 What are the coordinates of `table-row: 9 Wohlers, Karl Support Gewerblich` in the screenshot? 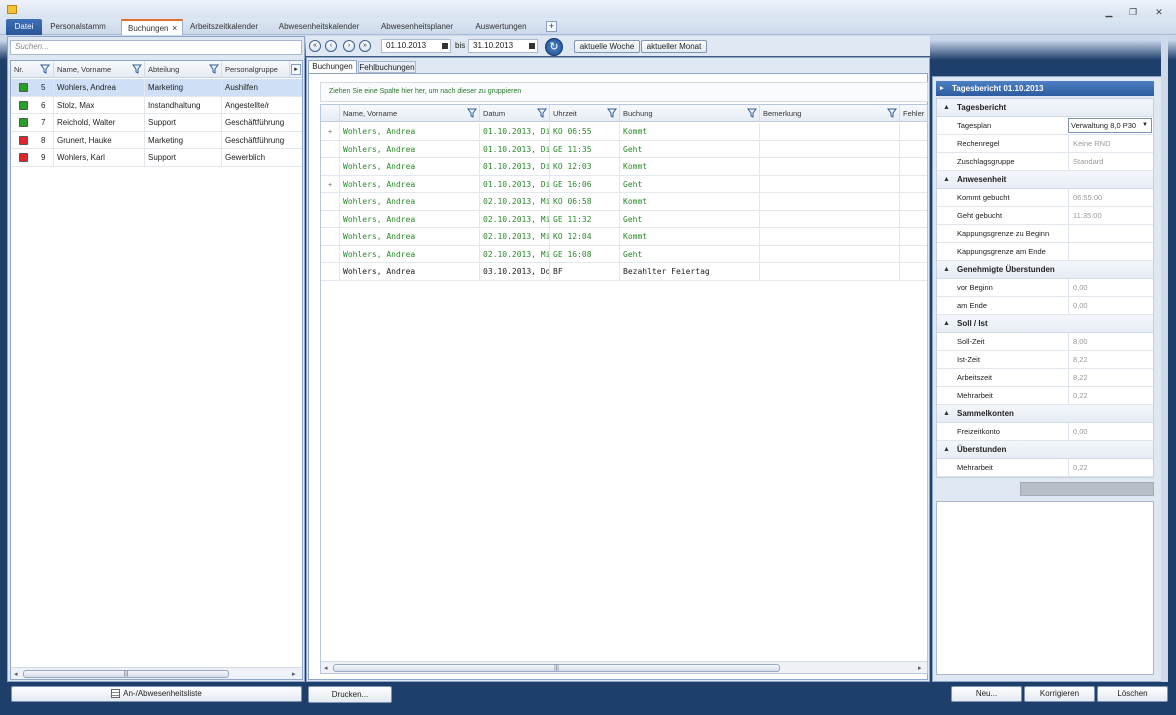 It's located at (156, 158).